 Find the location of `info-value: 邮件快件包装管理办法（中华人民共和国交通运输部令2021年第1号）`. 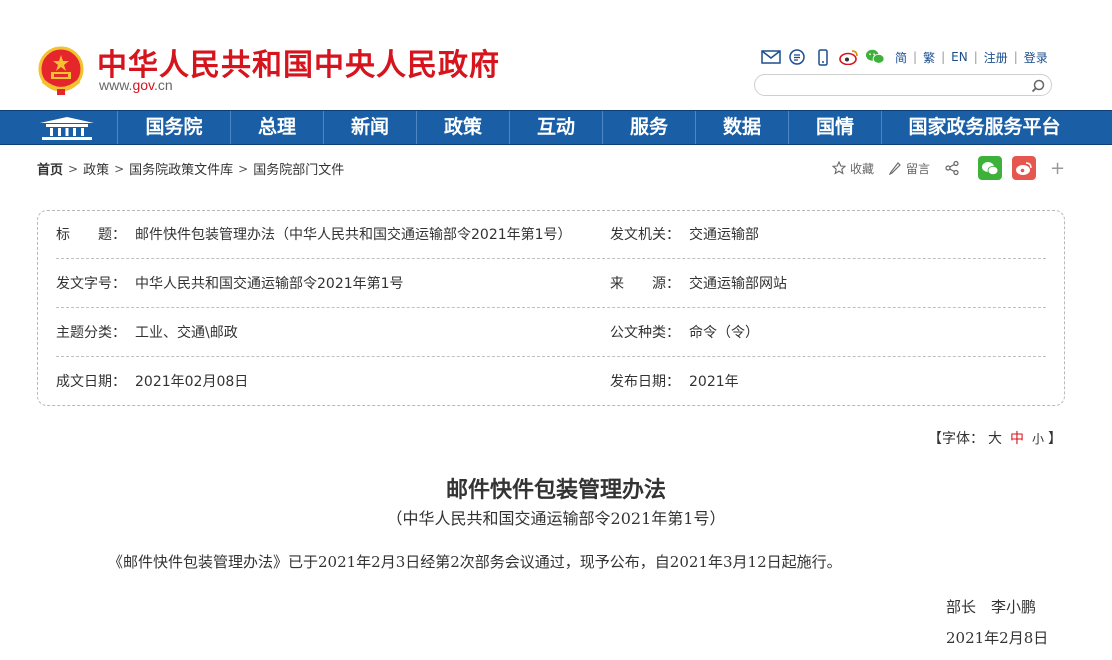

info-value: 邮件快件包装管理办法（中华人民共和国交通运输部令2021年第1号） is located at coordinates (353, 235).